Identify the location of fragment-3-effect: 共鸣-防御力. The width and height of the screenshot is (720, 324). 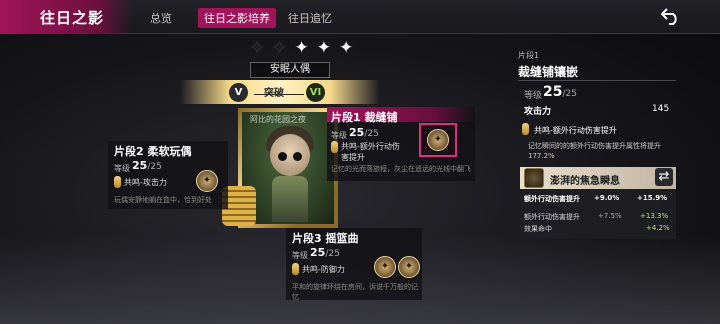
(323, 269).